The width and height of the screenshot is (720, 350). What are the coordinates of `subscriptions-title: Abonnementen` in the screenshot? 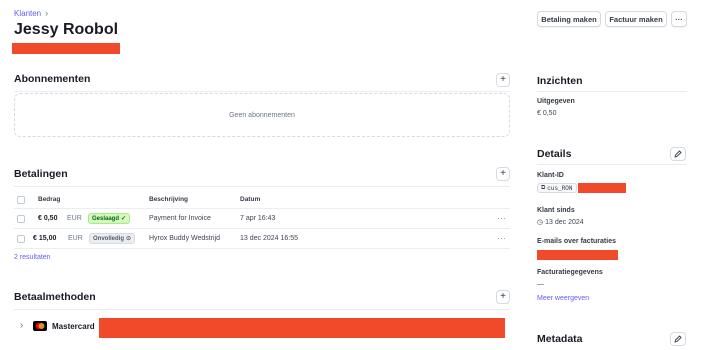 It's located at (52, 79).